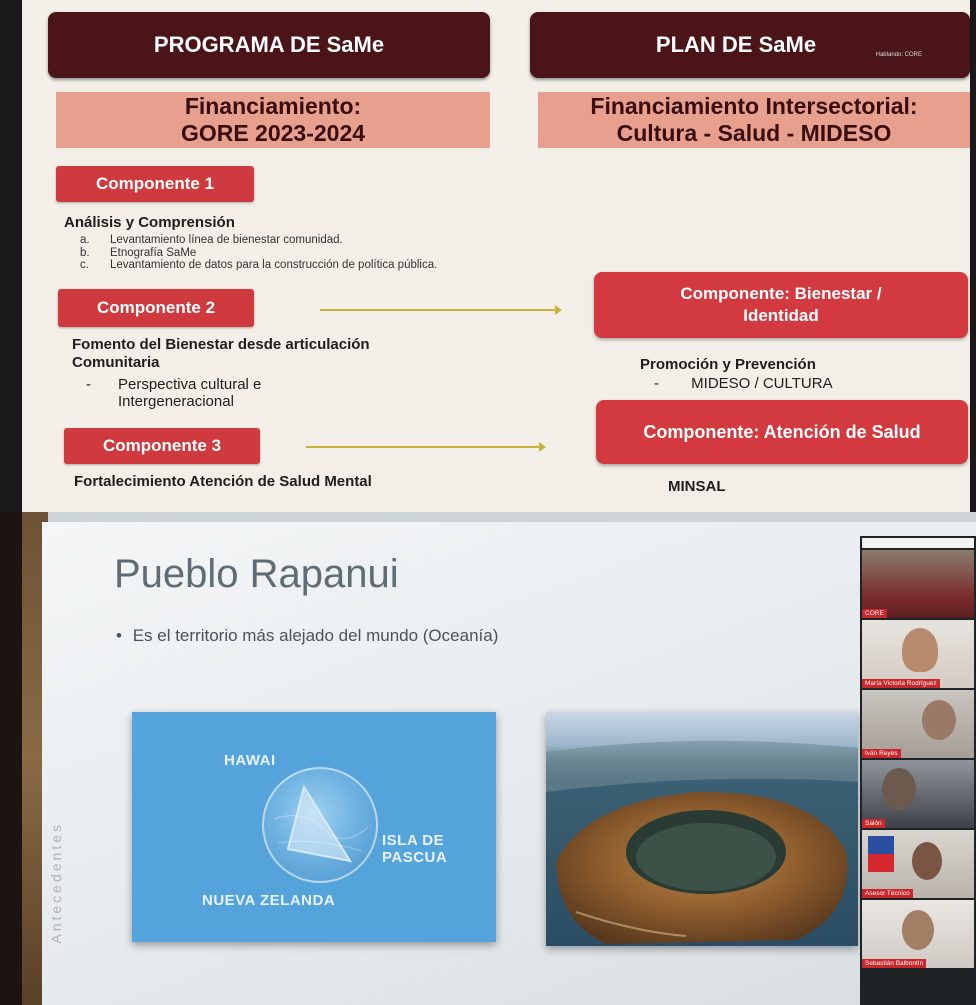  I want to click on componente-2-bullet-line1: Perspectiva cultural e, so click(190, 384).